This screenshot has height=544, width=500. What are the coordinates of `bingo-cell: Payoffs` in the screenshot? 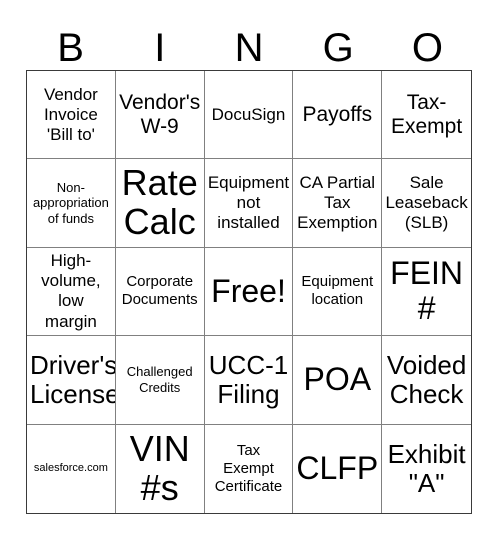 It's located at (338, 115).